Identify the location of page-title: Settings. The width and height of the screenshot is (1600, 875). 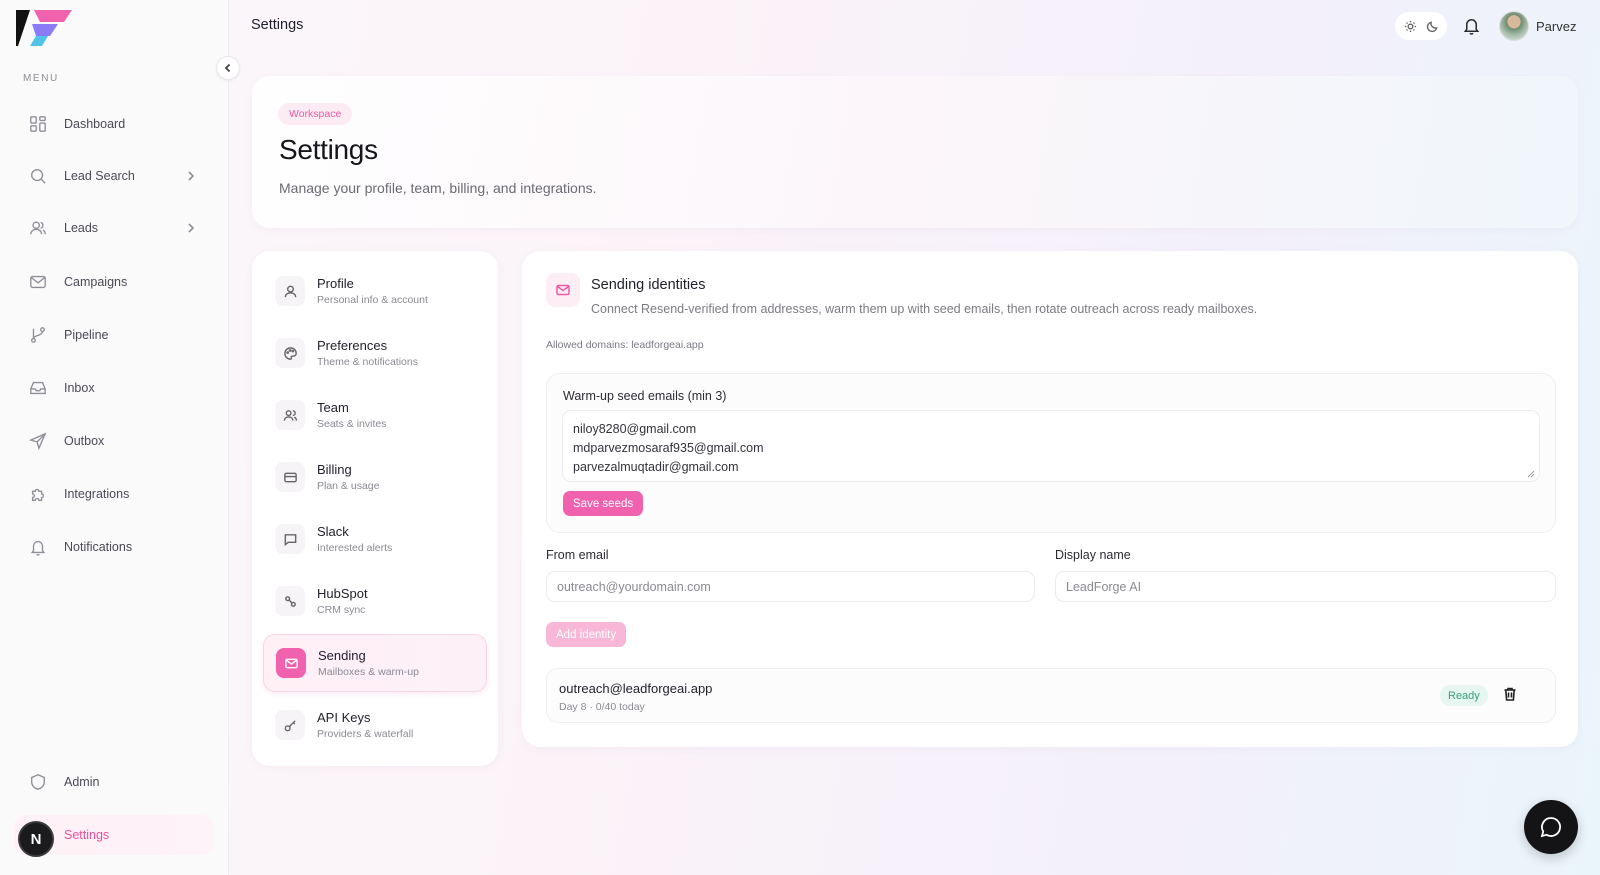
(328, 149).